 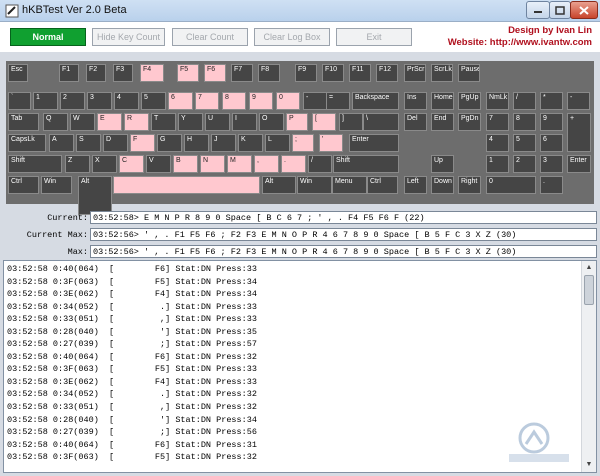 I want to click on log-line: 03:52:58 0:33(051) [ ,] Stat:DN Press:32, so click(x=132, y=407).